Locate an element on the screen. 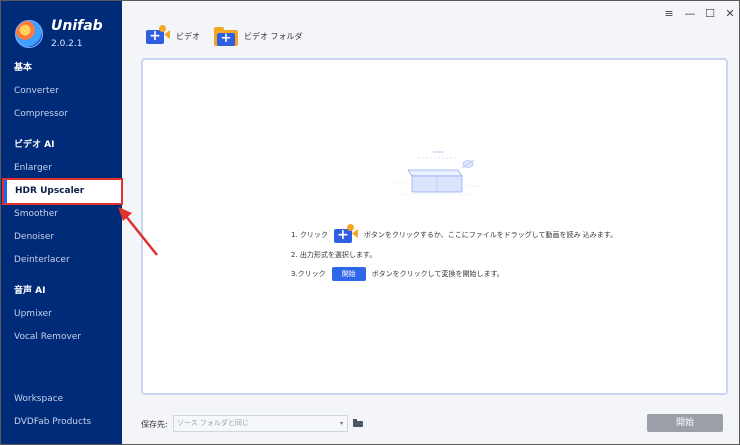 The image size is (740, 445). save-location-select: ソース フォルダと同じ ▾ is located at coordinates (260, 423).